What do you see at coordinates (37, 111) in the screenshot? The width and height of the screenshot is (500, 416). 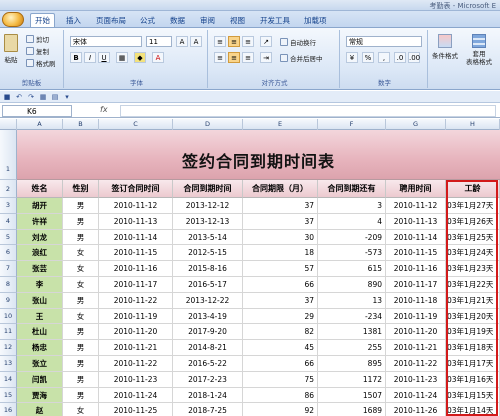 I see `name-box: K6` at bounding box center [37, 111].